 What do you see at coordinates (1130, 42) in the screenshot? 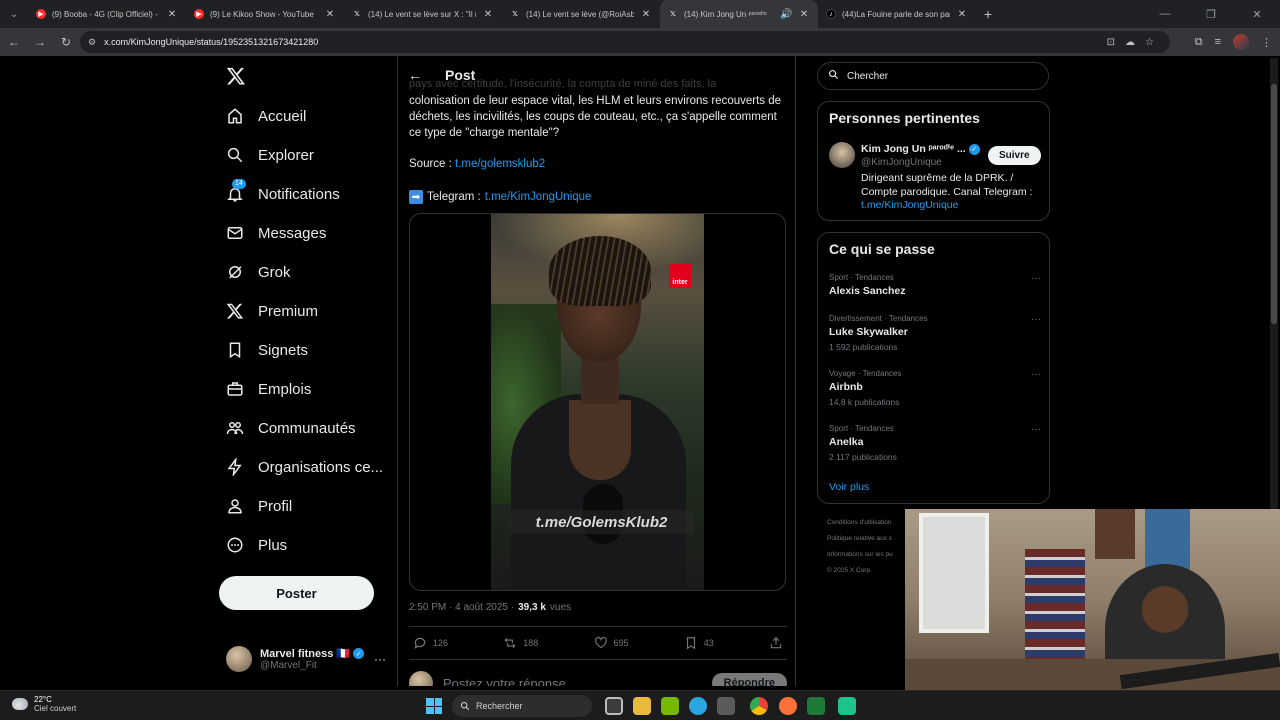
I see `cast-icon: ☁` at bounding box center [1130, 42].